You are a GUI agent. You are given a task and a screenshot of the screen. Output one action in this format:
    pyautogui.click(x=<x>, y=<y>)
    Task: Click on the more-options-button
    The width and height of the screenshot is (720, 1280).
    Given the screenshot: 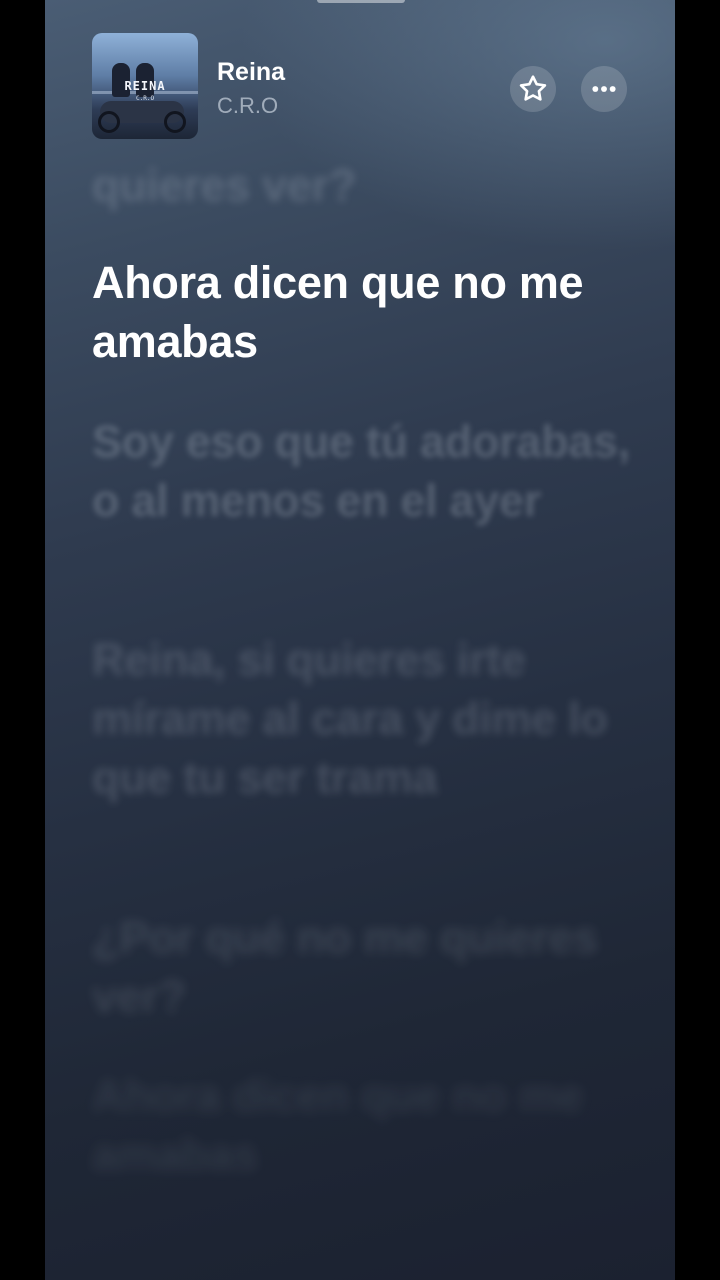 What is the action you would take?
    pyautogui.click(x=604, y=89)
    